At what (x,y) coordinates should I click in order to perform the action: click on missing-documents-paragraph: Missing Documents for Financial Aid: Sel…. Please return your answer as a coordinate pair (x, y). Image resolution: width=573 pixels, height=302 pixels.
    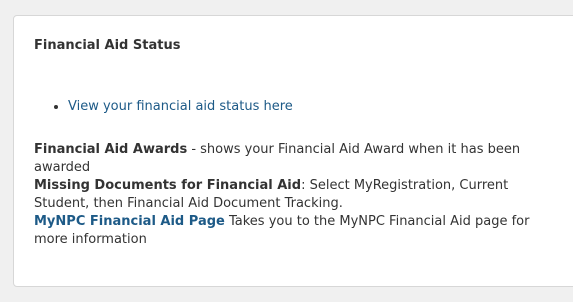
    Looking at the image, I should click on (294, 195).